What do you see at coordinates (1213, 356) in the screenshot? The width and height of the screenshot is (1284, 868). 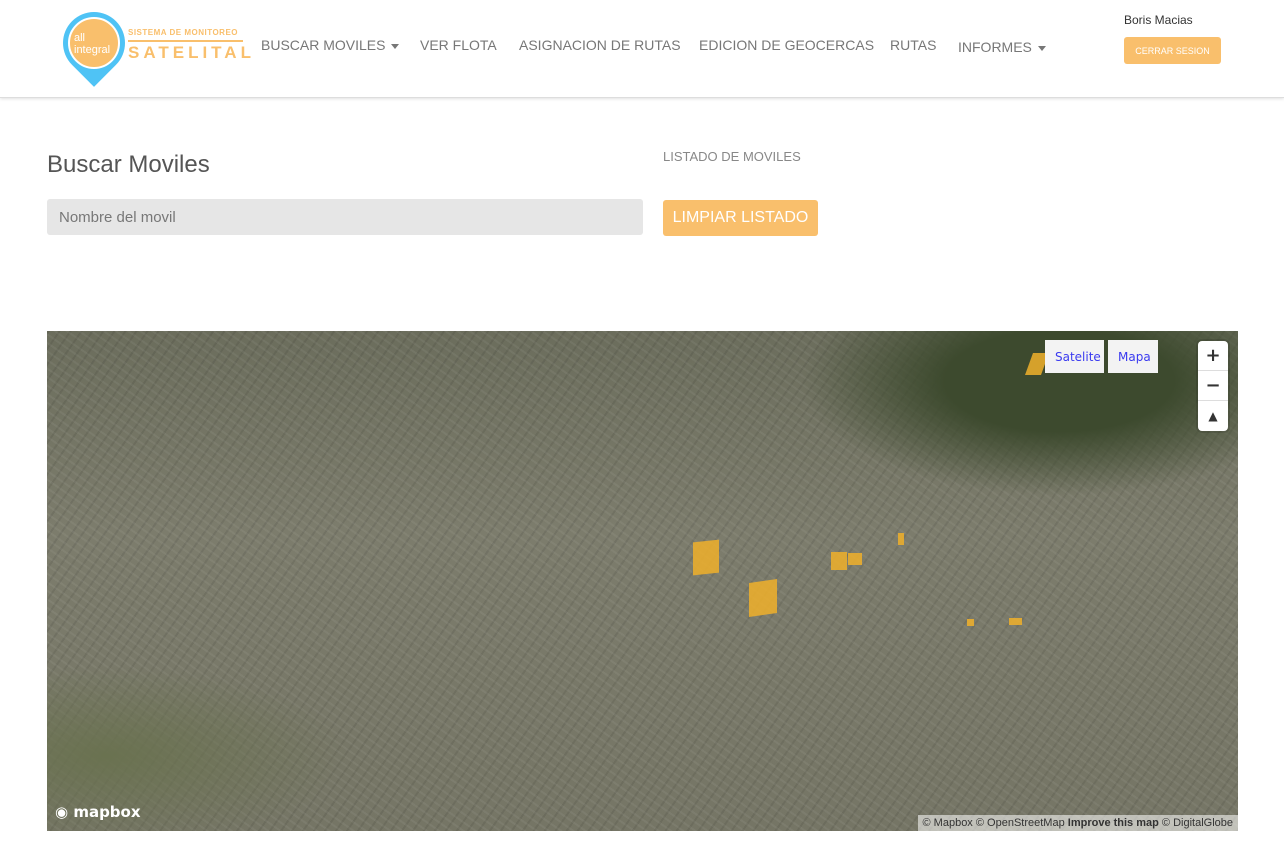 I see `zoom-in-button: +` at bounding box center [1213, 356].